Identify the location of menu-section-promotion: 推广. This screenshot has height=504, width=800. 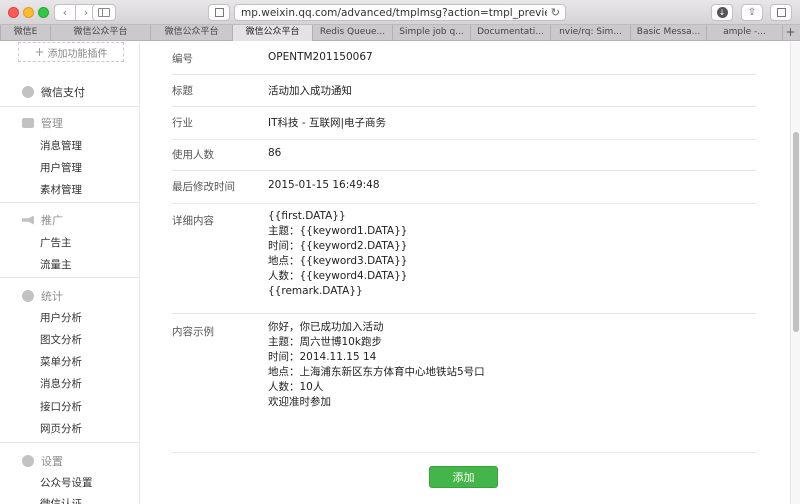
(42, 220).